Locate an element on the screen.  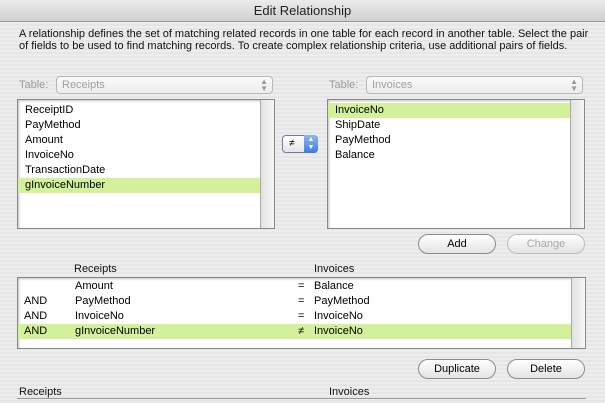
criteria-right-field: PayMethod is located at coordinates (342, 301).